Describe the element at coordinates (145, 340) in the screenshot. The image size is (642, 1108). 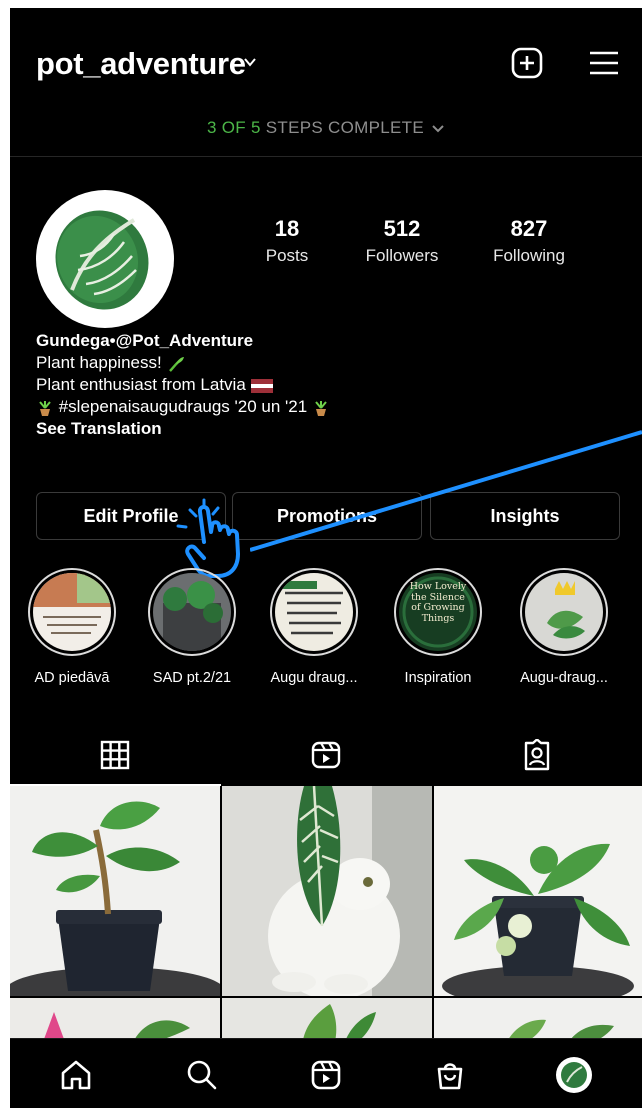
I see `display-name: Gundega•@Pot_Adventure` at that location.